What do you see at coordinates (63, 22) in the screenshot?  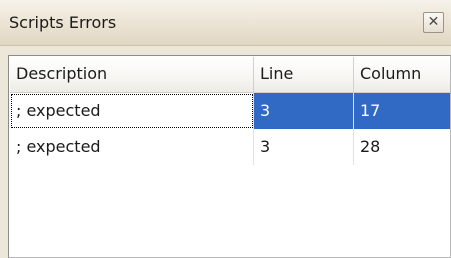 I see `panel-title: Scripts Errors` at bounding box center [63, 22].